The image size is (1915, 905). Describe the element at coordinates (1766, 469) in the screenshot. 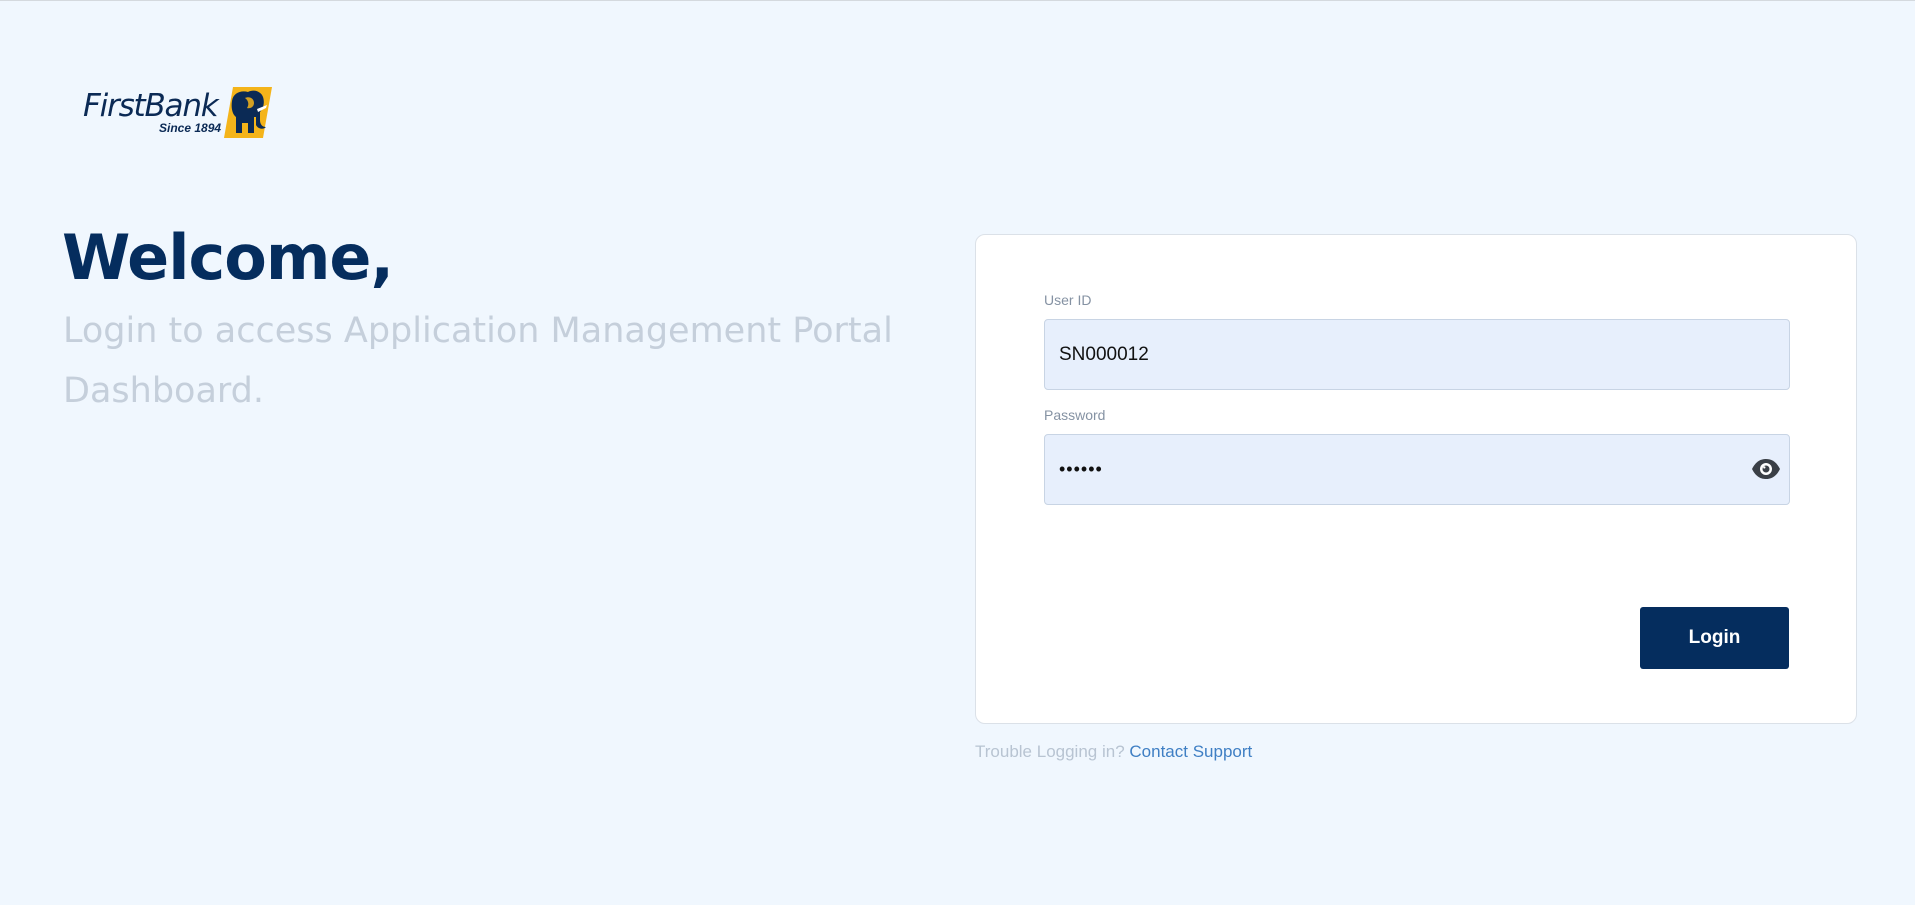

I see `eye-icon` at that location.